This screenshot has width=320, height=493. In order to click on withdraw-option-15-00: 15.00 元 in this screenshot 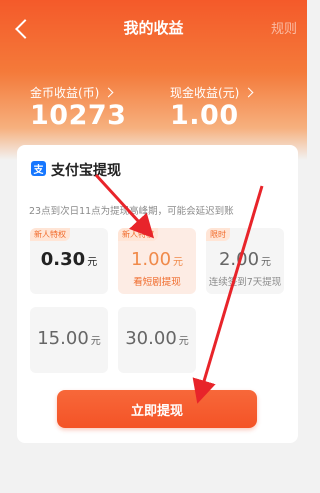, I will do `click(69, 340)`.